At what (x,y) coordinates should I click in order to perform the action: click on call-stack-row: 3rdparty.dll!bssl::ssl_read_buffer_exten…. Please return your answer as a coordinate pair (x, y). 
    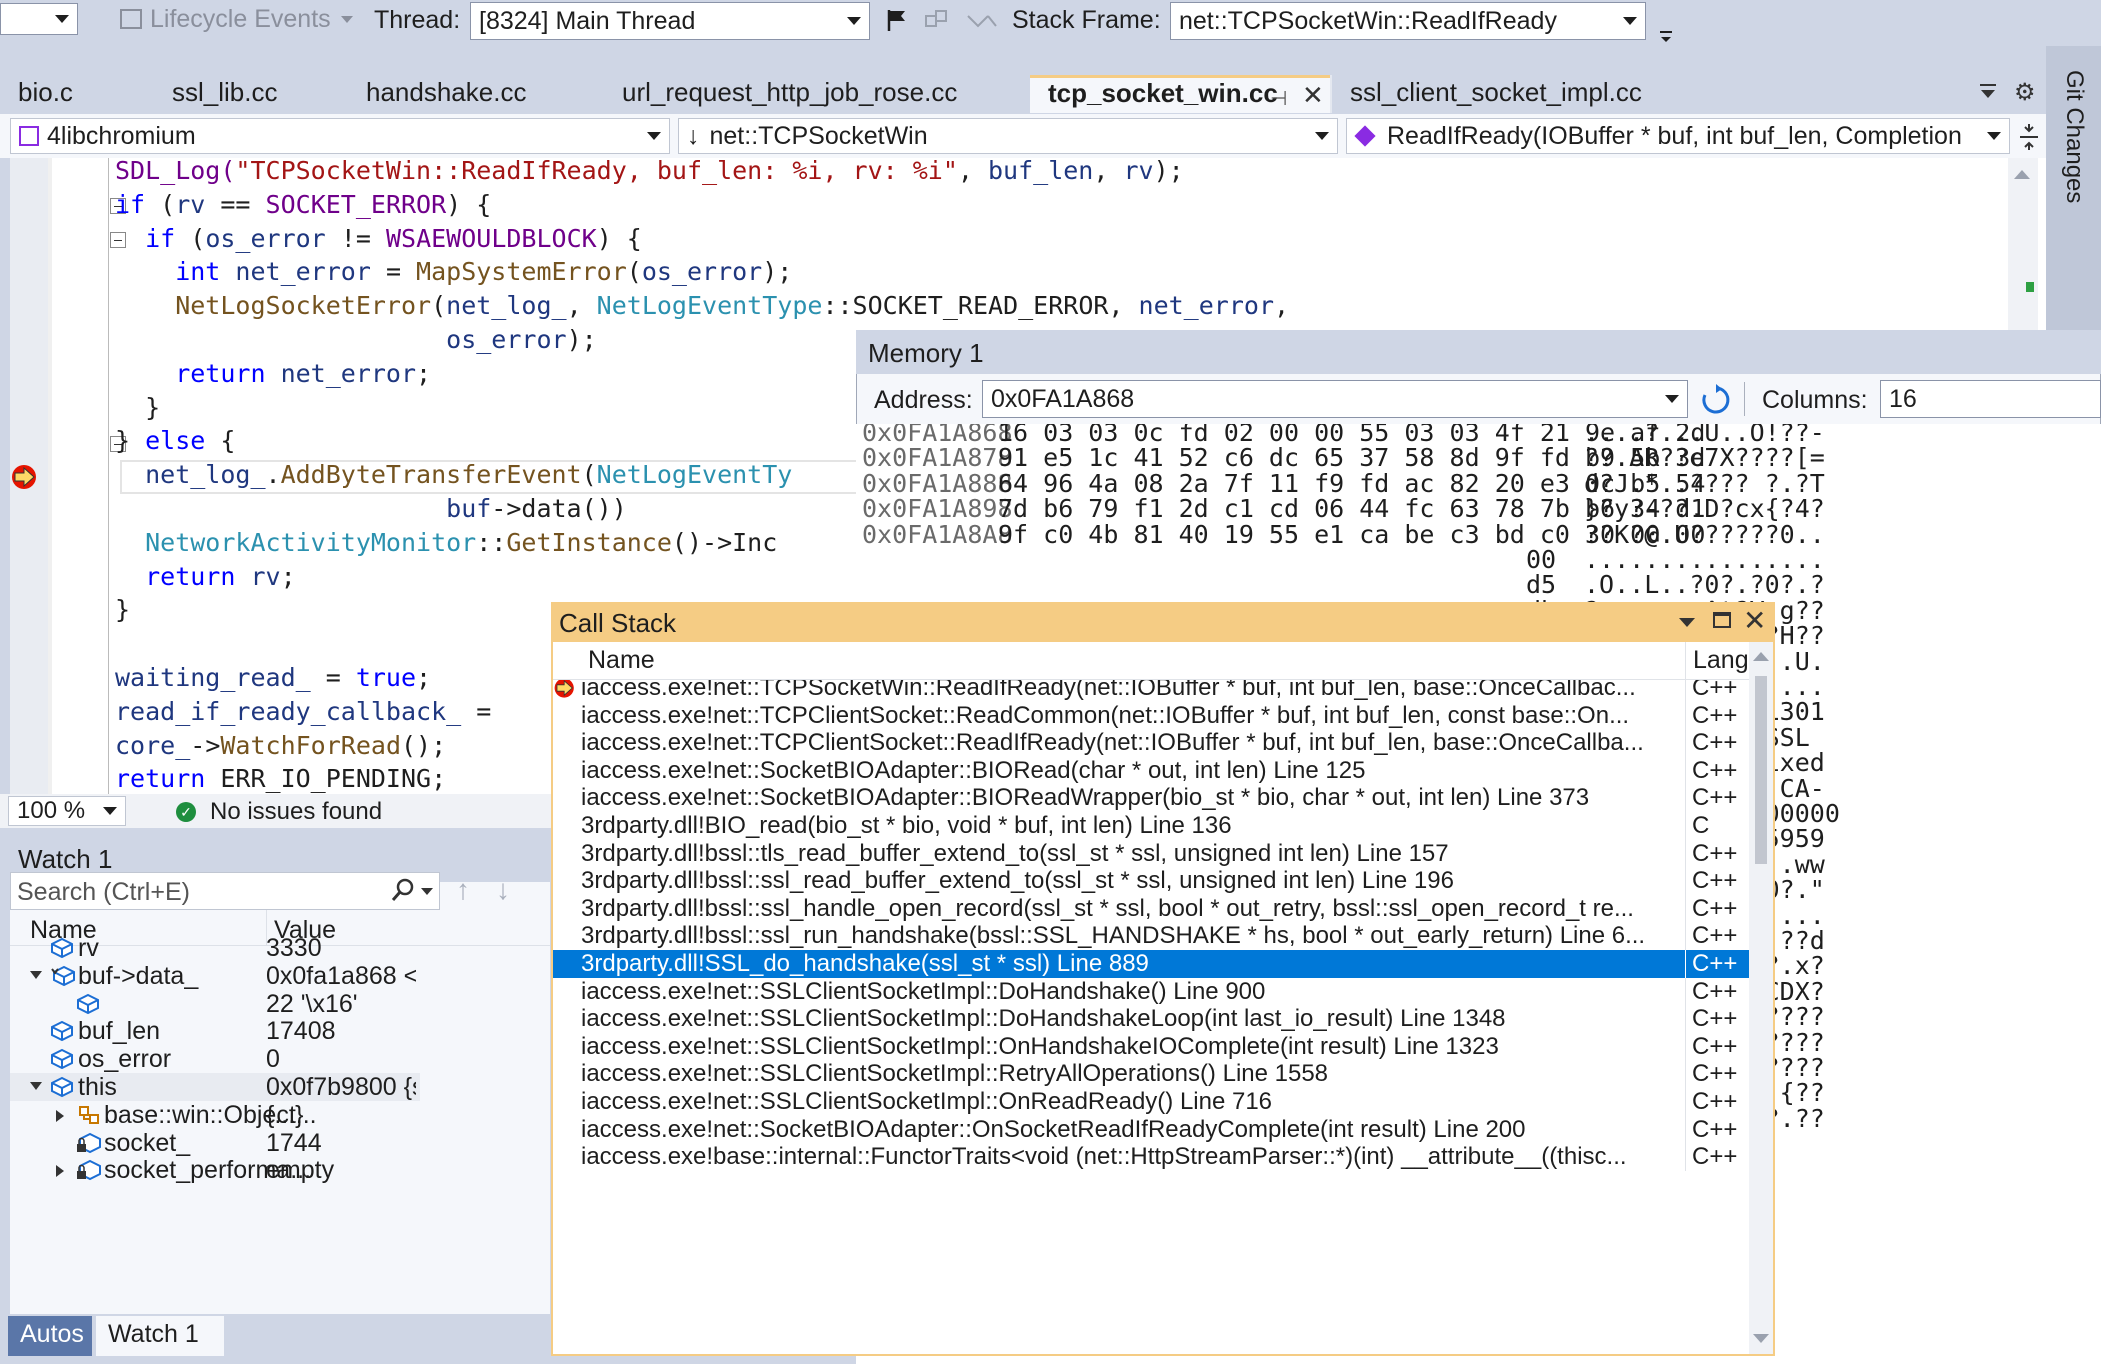
    Looking at the image, I should click on (1151, 881).